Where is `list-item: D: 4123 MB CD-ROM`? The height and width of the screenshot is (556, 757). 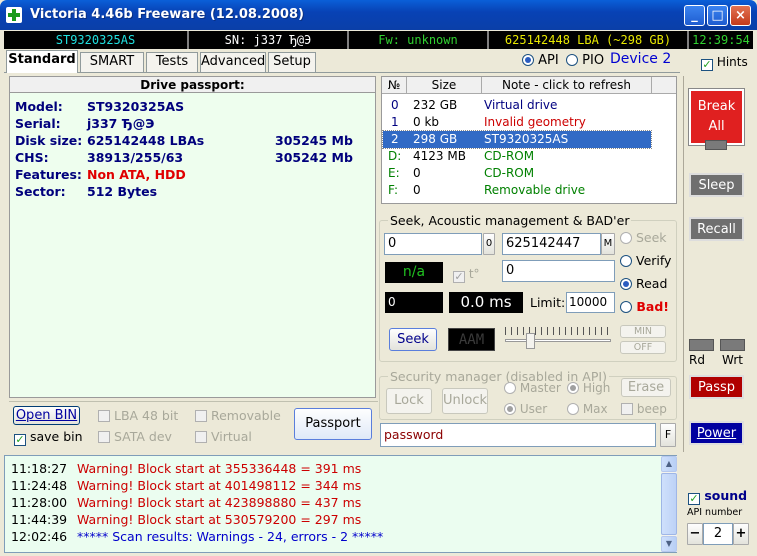 list-item: D: 4123 MB CD-ROM is located at coordinates (517, 156).